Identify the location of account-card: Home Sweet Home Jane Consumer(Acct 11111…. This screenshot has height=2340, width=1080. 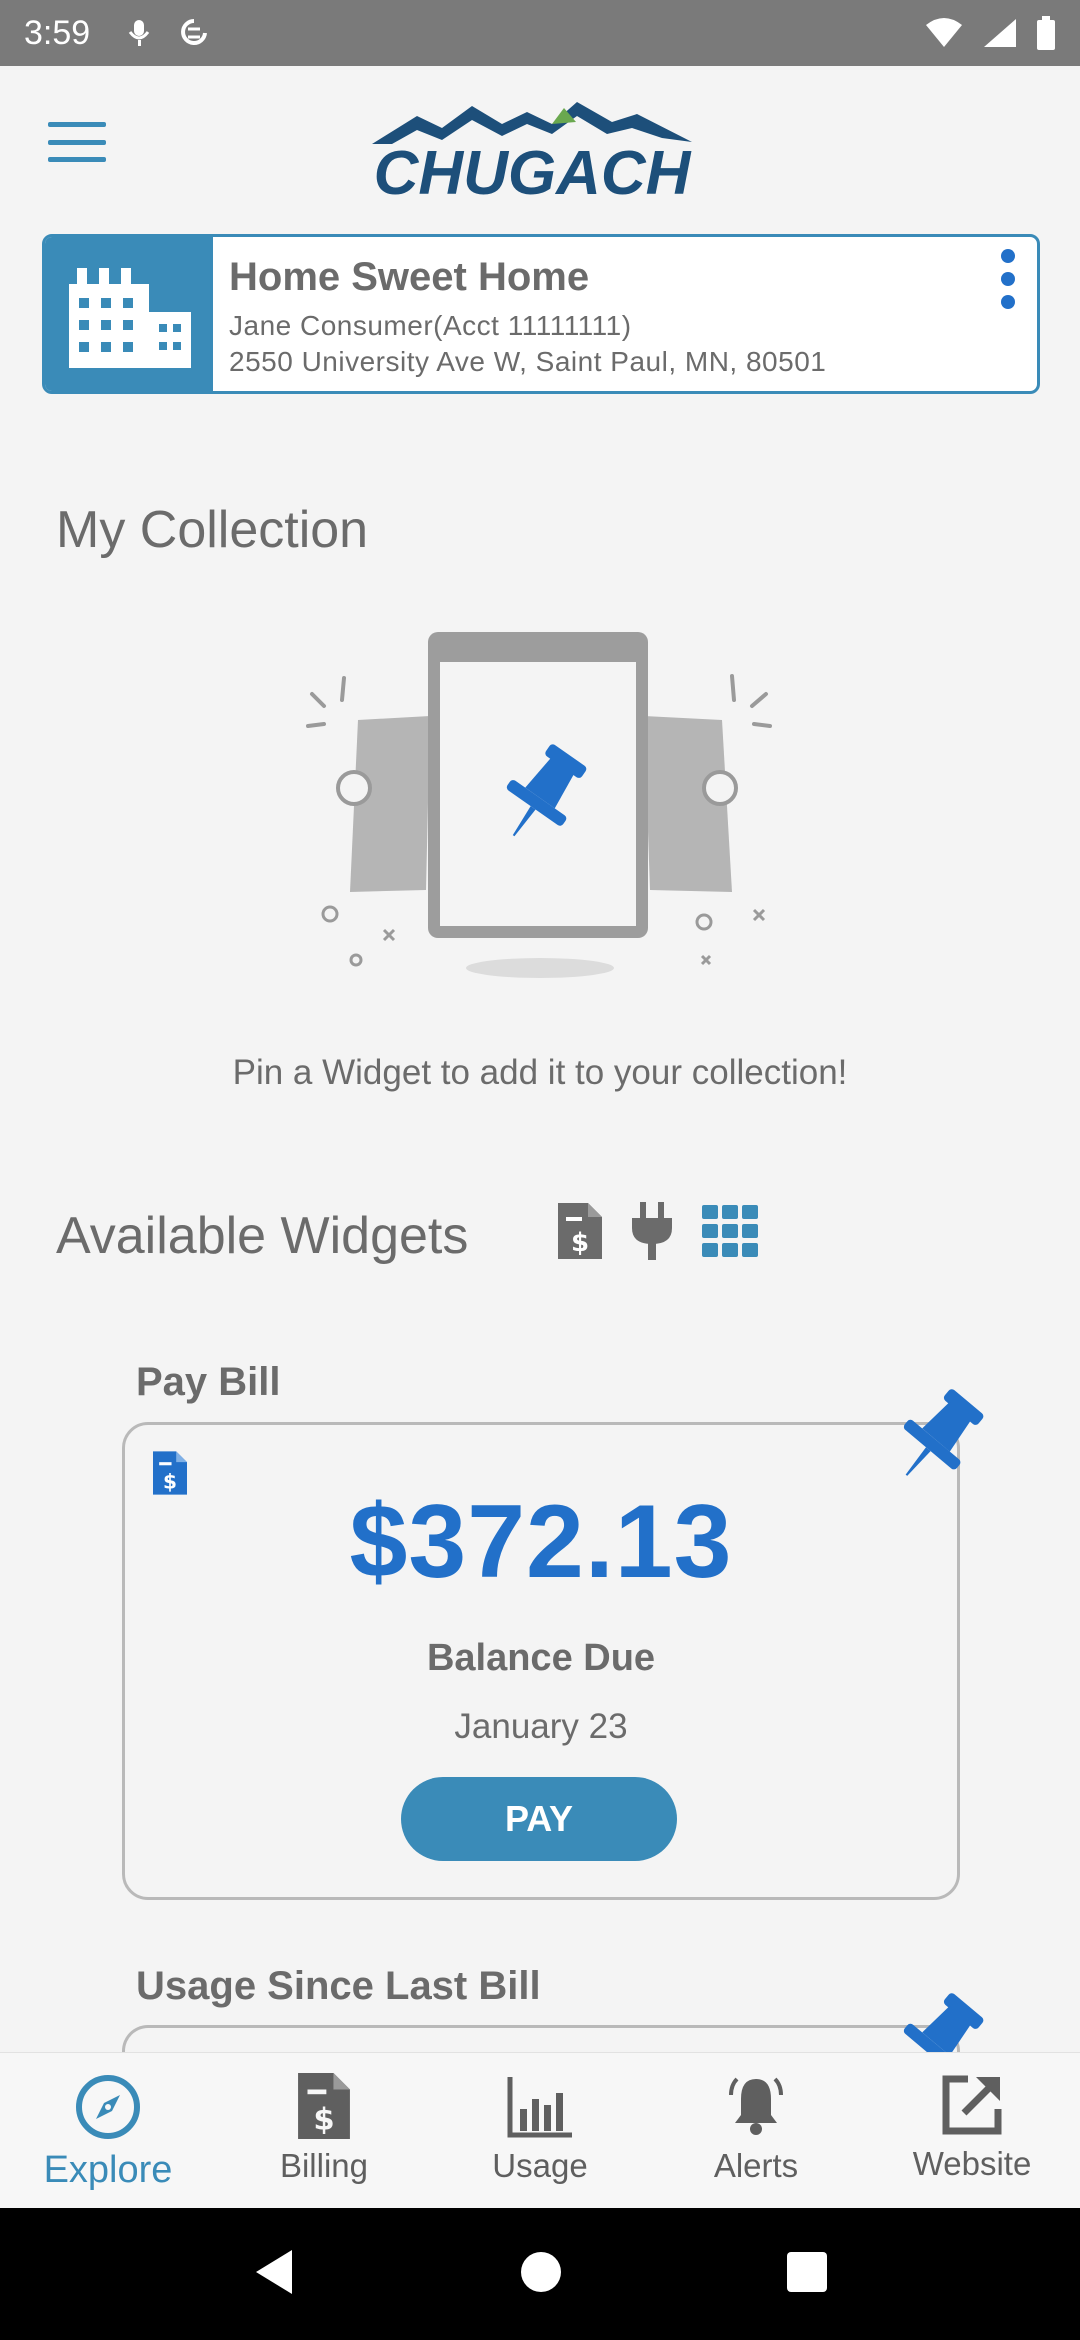
(541, 314).